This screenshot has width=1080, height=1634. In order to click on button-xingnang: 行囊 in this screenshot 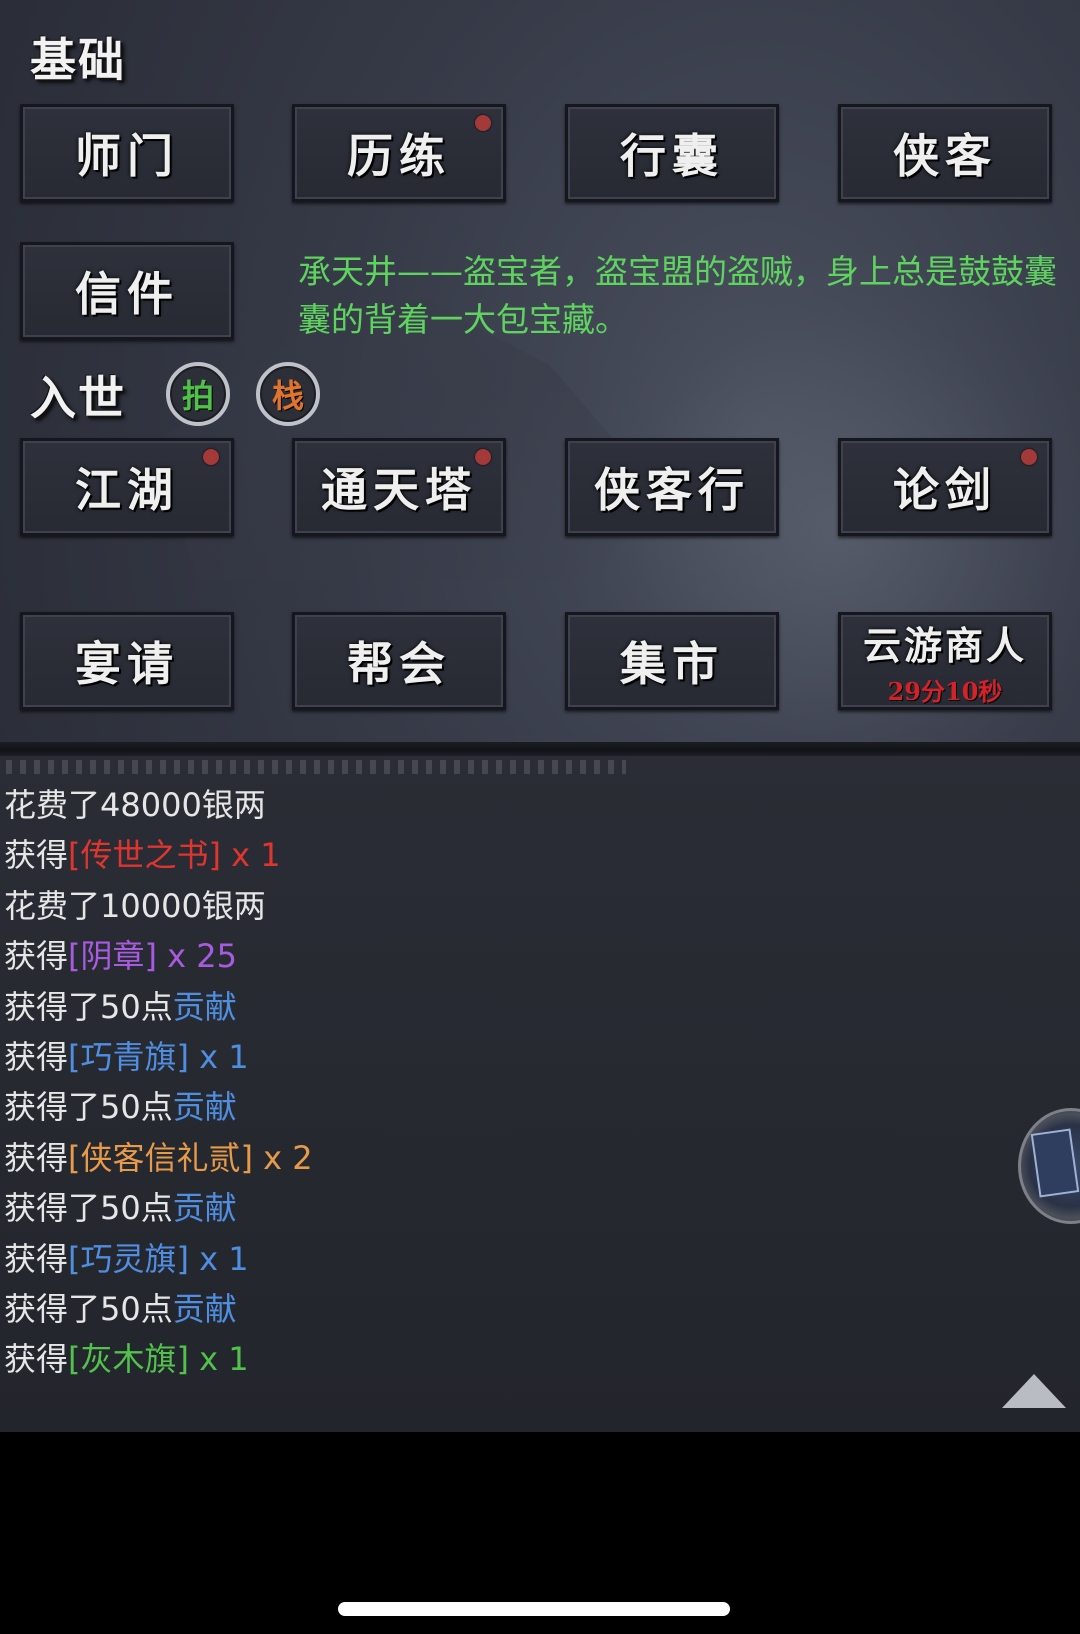, I will do `click(672, 153)`.